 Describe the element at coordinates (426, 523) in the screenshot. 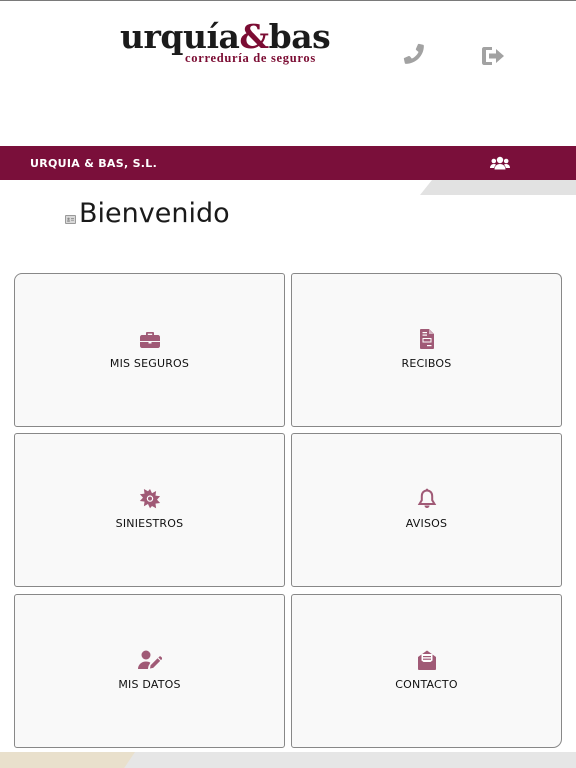

I see `tile-label: AVISOS` at that location.